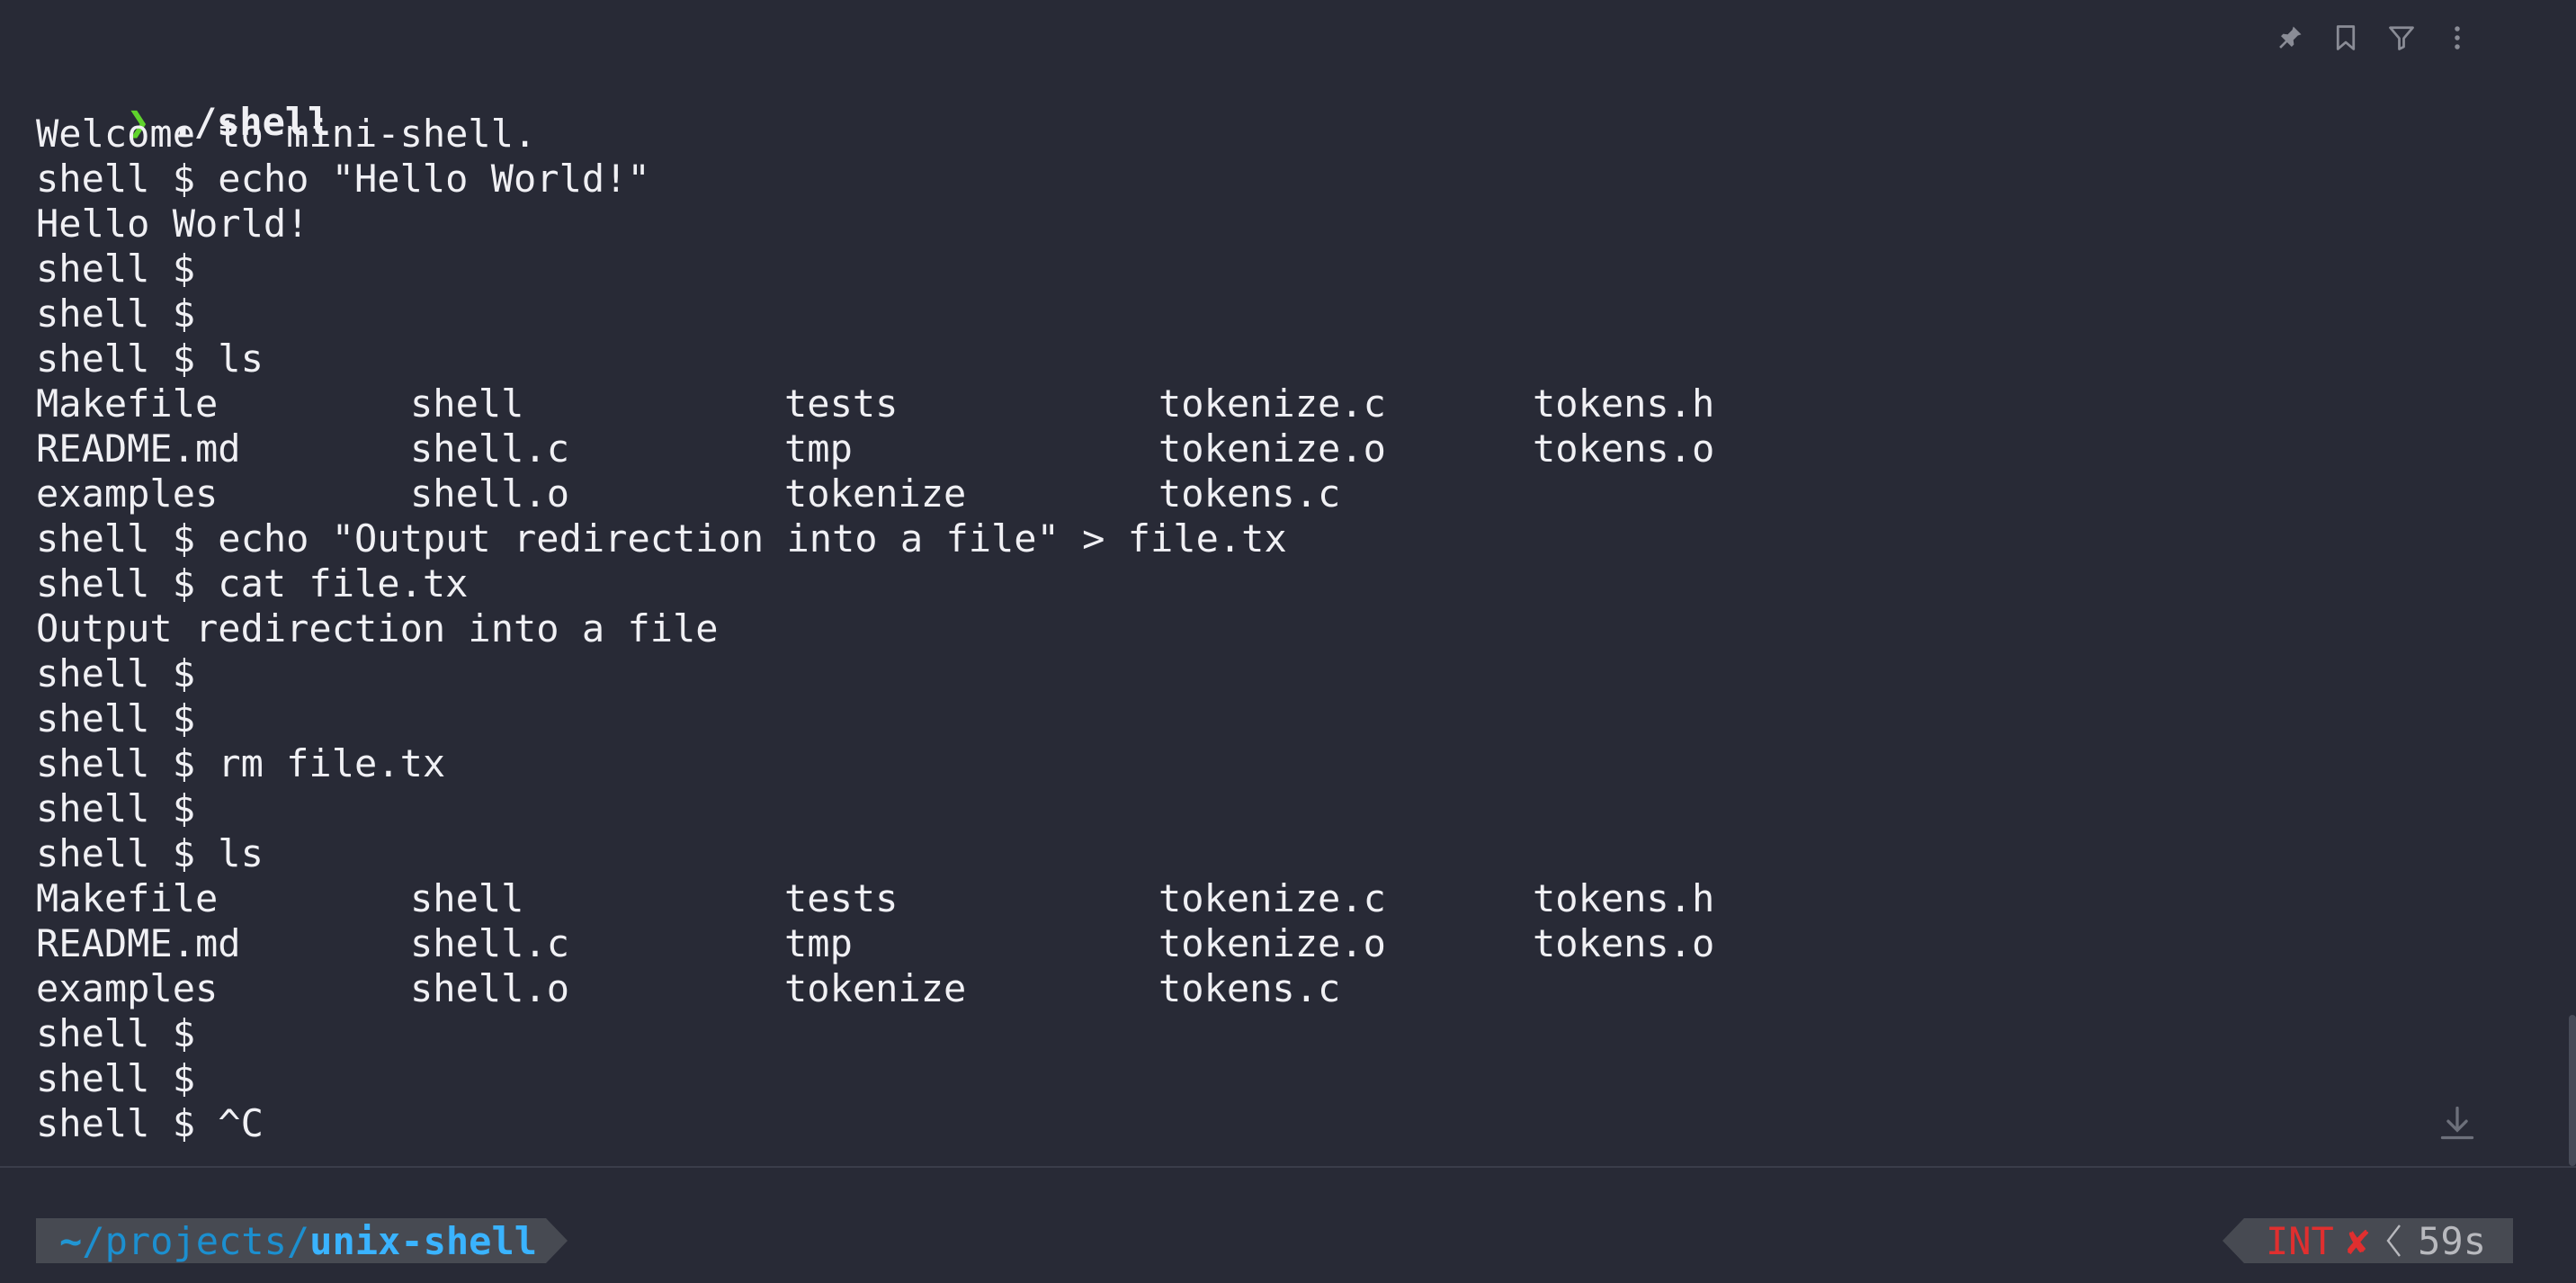 The height and width of the screenshot is (1283, 2576). What do you see at coordinates (71, 1240) in the screenshot?
I see `path-home: ~` at bounding box center [71, 1240].